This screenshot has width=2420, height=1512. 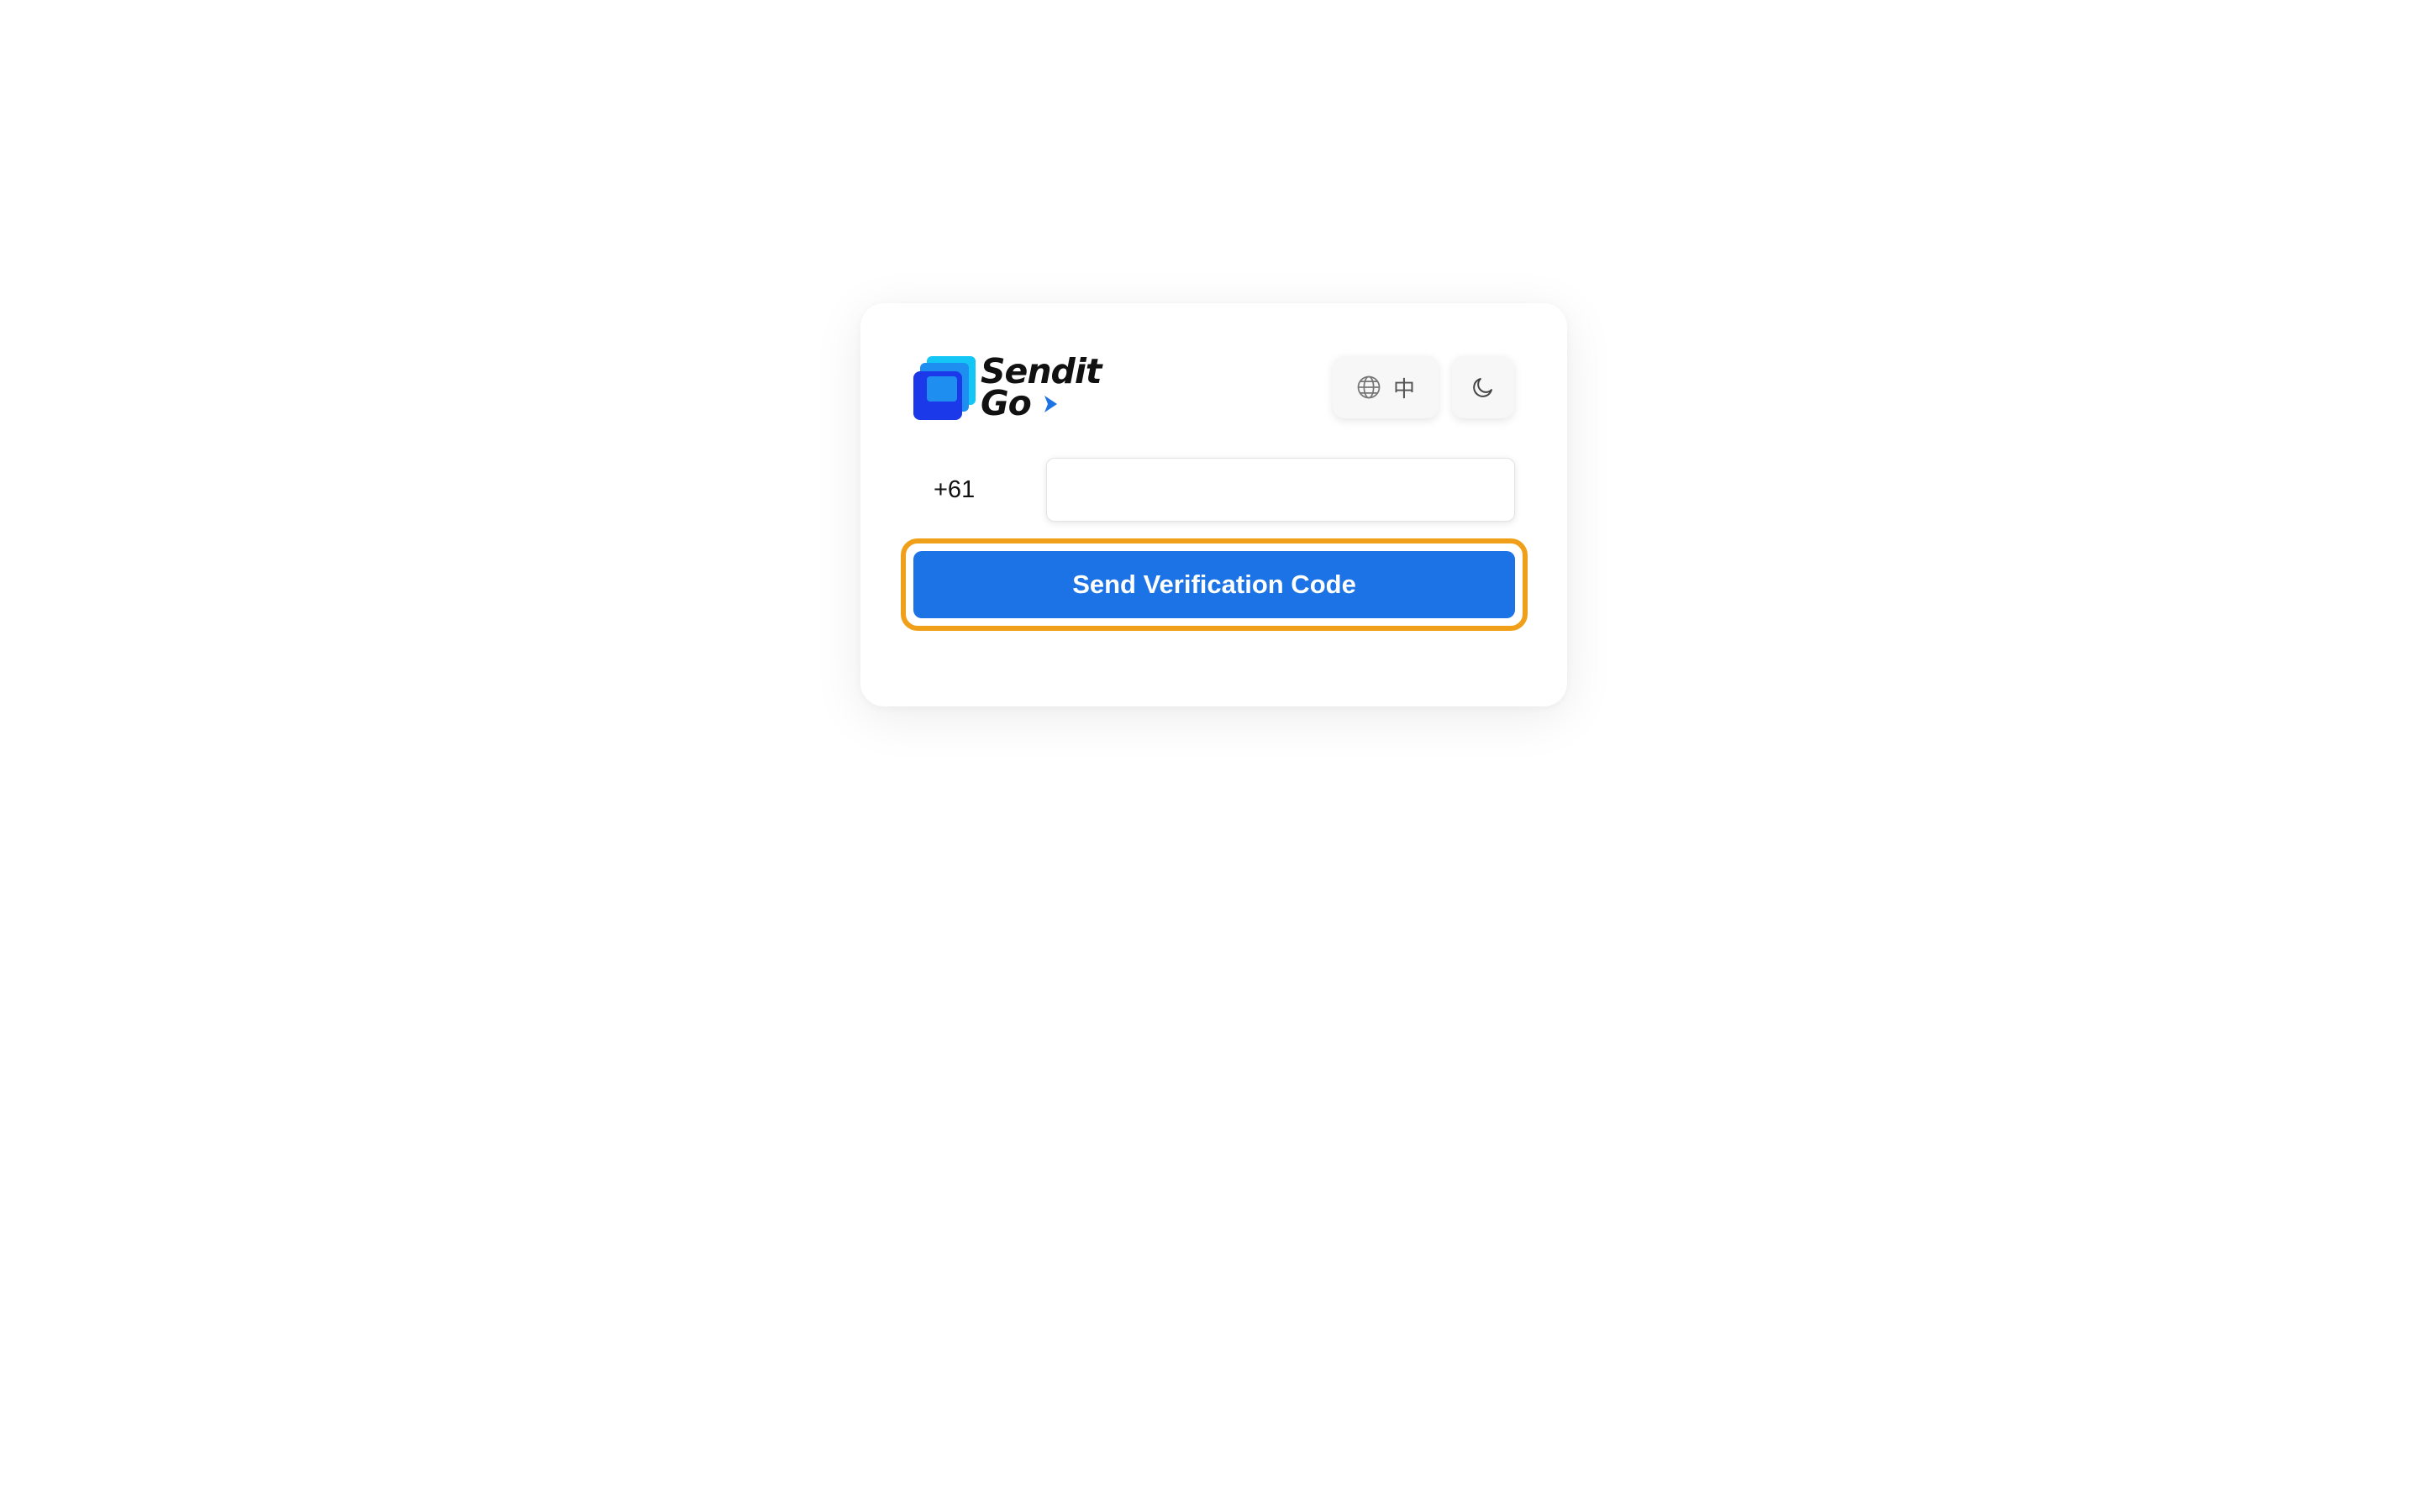 I want to click on phone-number-input, so click(x=1281, y=490).